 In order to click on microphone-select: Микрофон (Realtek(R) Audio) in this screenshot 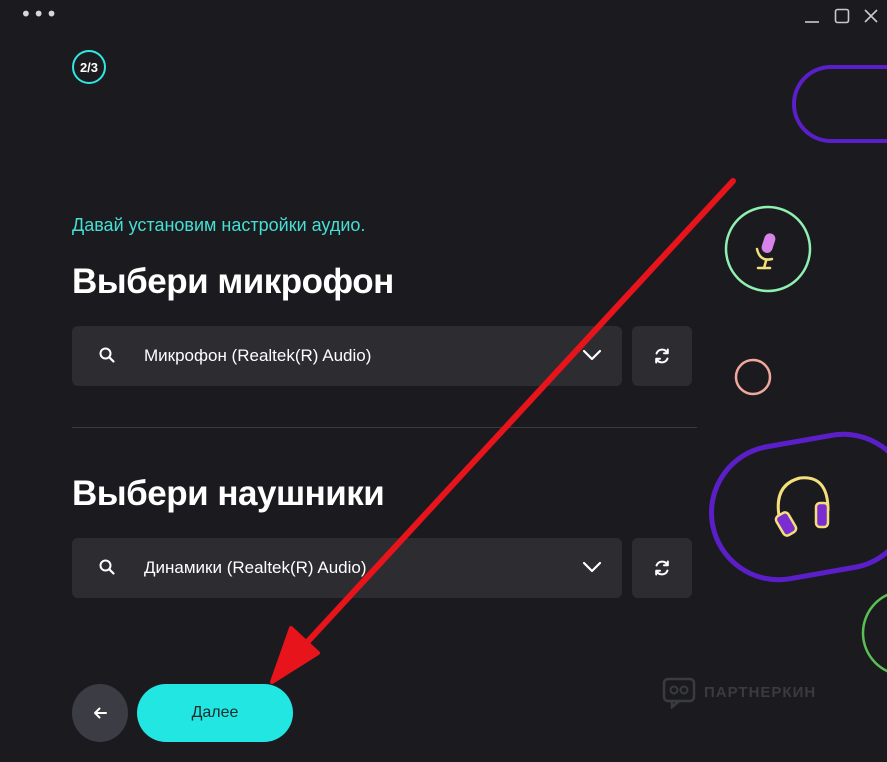, I will do `click(347, 356)`.